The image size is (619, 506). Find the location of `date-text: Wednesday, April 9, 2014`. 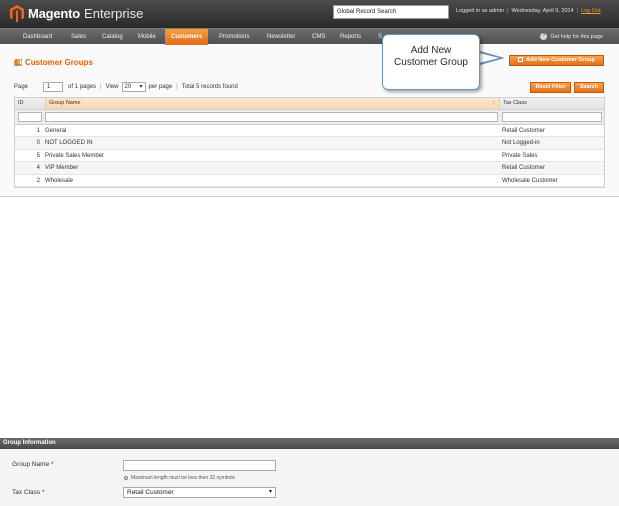

date-text: Wednesday, April 9, 2014 is located at coordinates (542, 11).